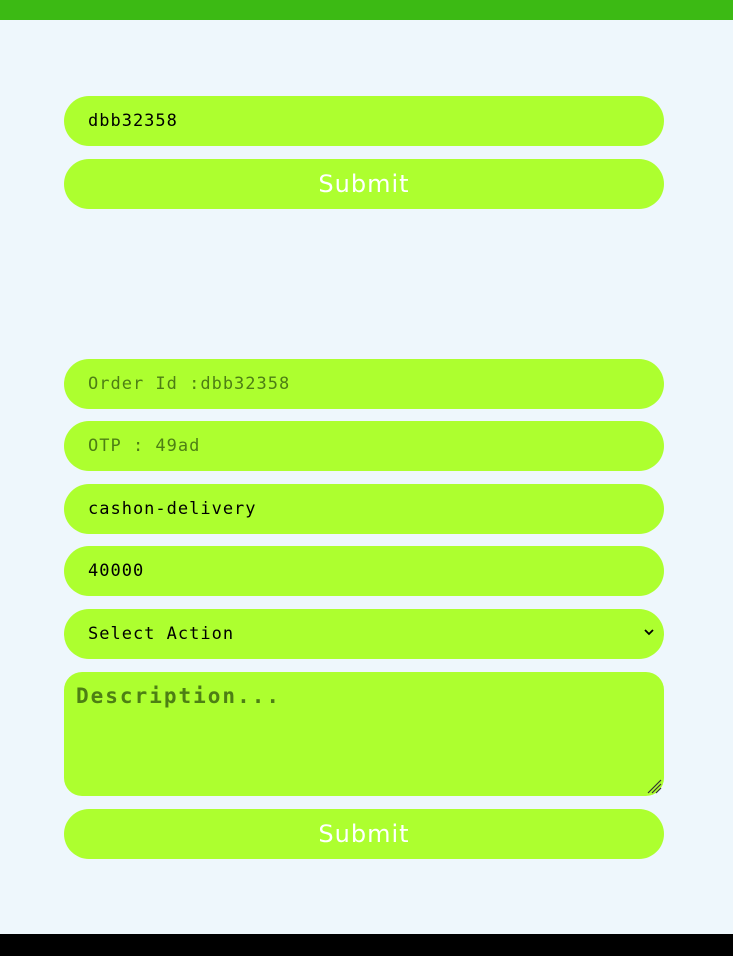 This screenshot has width=733, height=956. I want to click on order-search-input: dbb32358, so click(364, 121).